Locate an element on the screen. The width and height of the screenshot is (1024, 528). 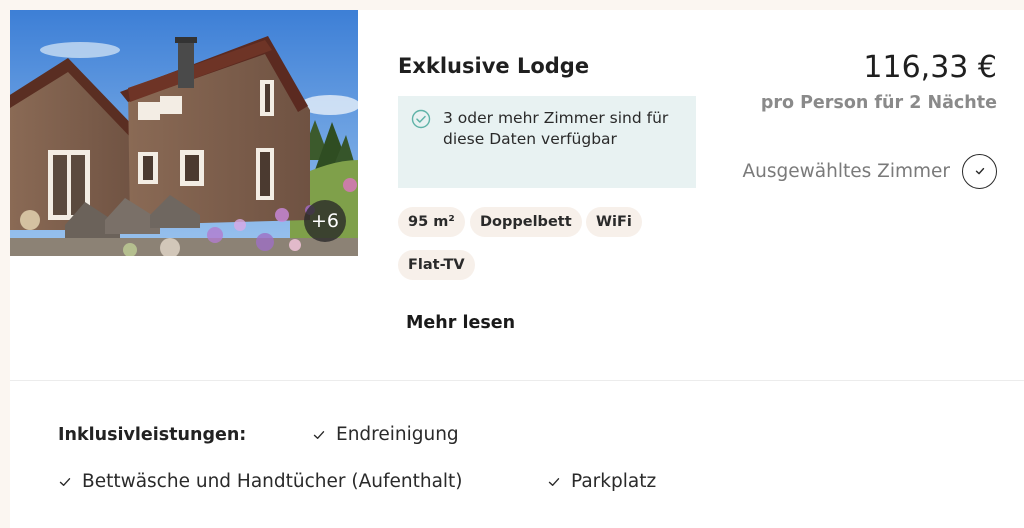
feature-tag: 95 m² is located at coordinates (431, 222).